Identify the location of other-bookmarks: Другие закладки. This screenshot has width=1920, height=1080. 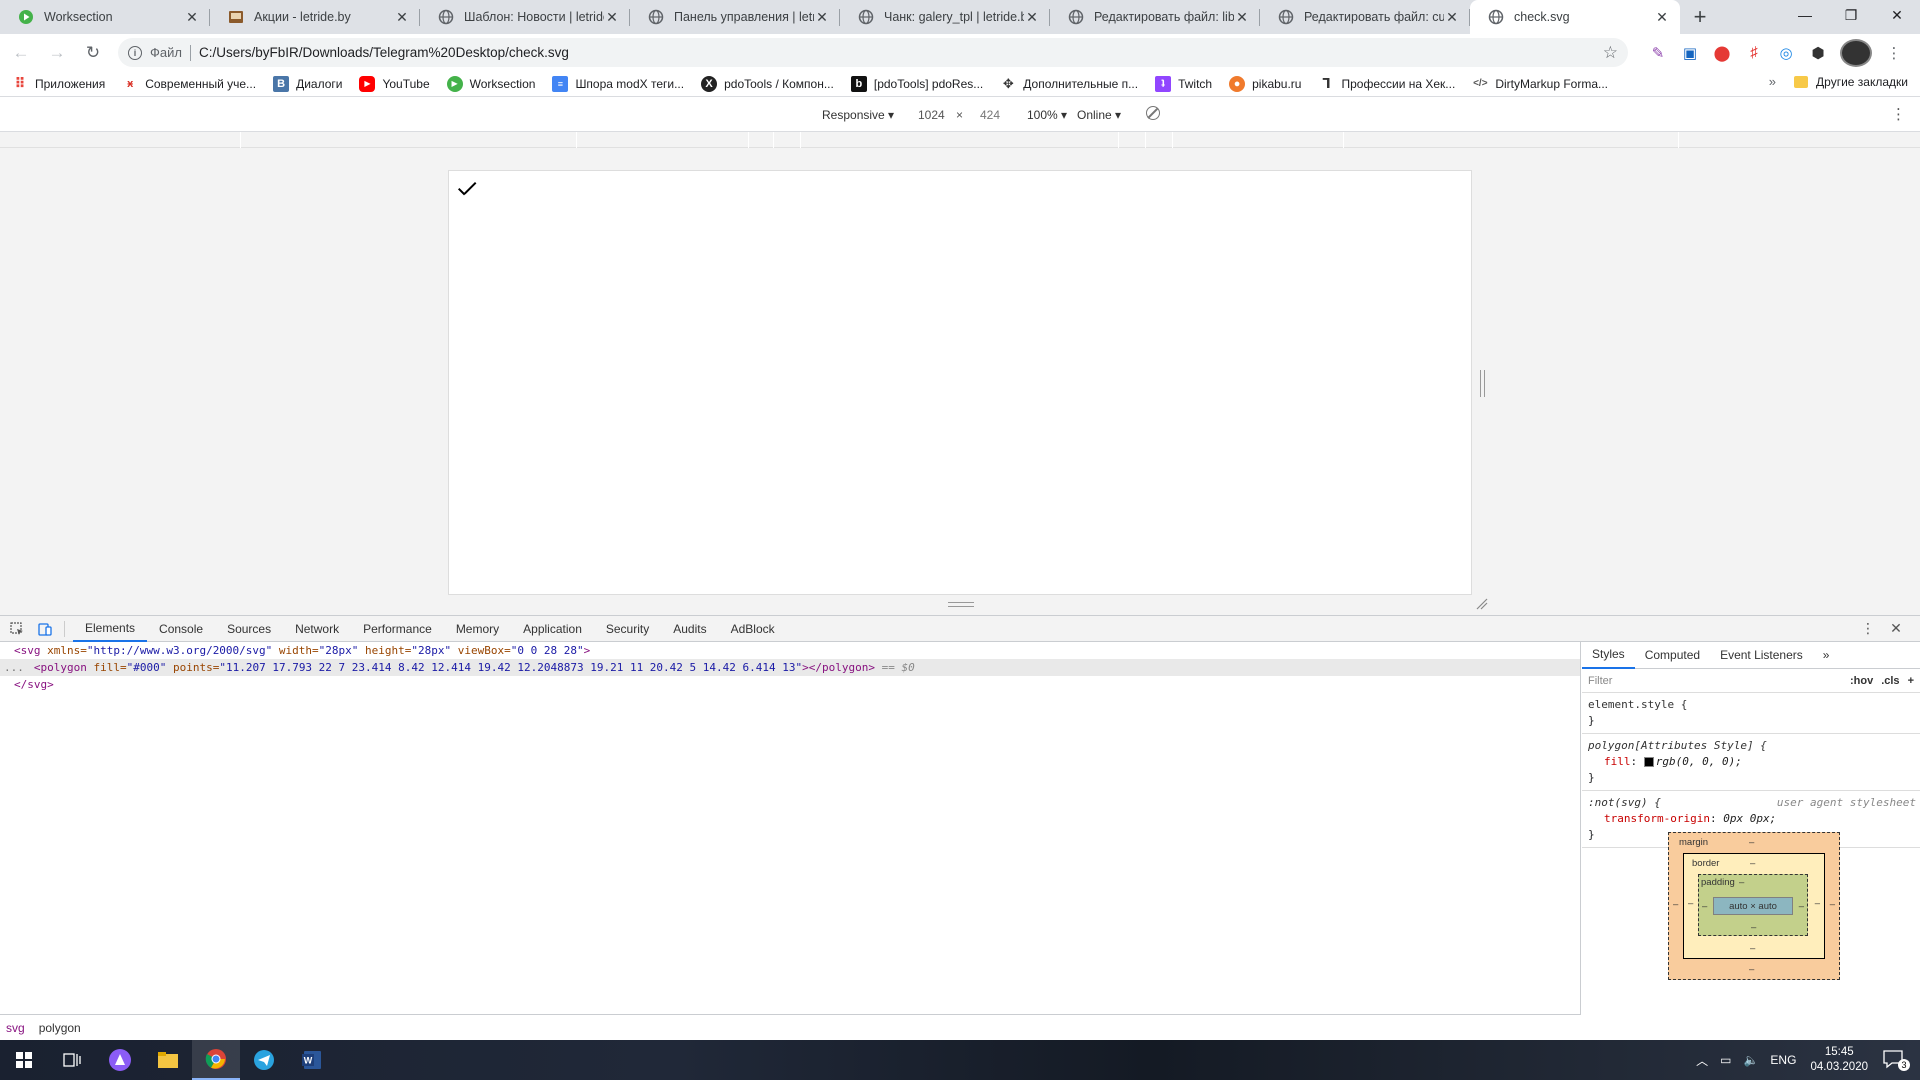
(1851, 82).